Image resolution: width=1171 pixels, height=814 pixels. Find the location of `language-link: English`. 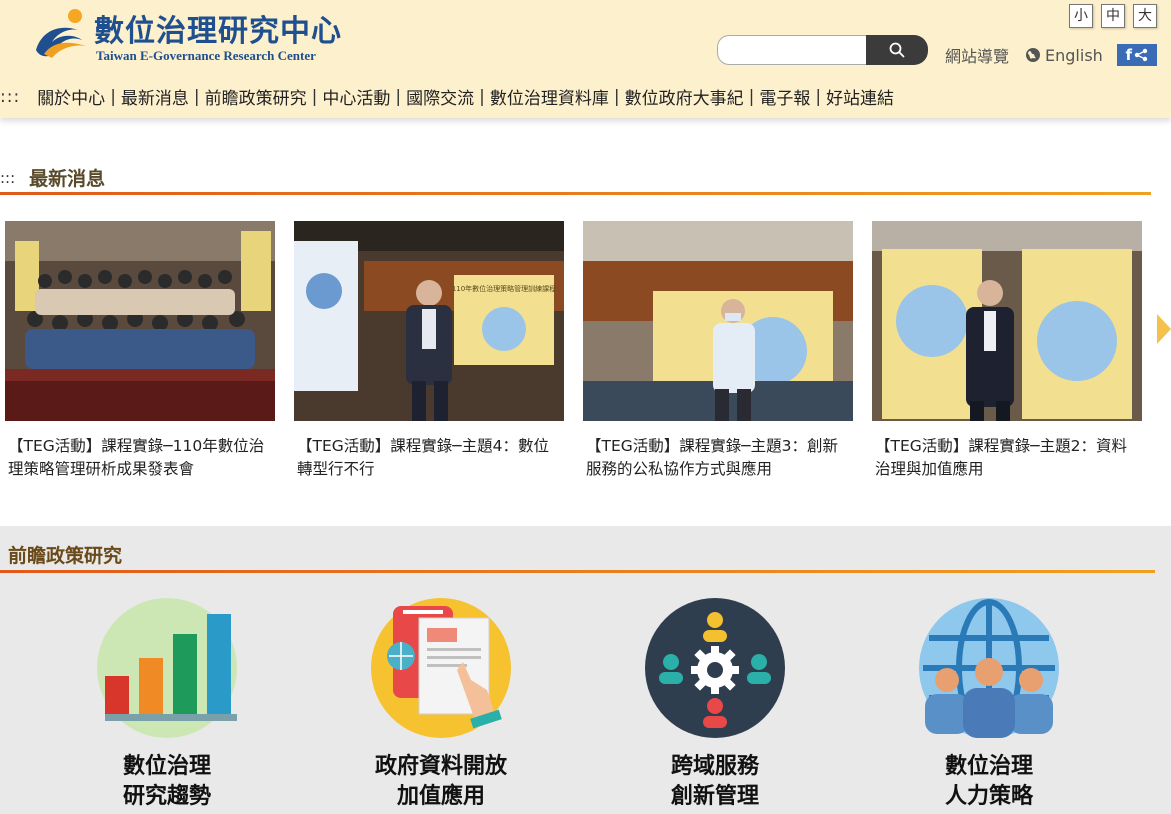

language-link: English is located at coordinates (1064, 55).